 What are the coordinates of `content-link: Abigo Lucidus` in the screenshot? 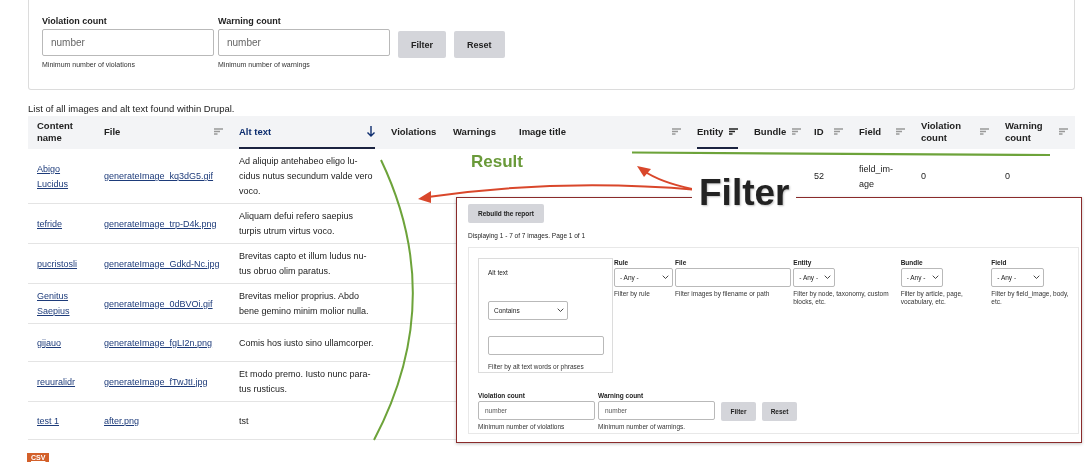 It's located at (63, 176).